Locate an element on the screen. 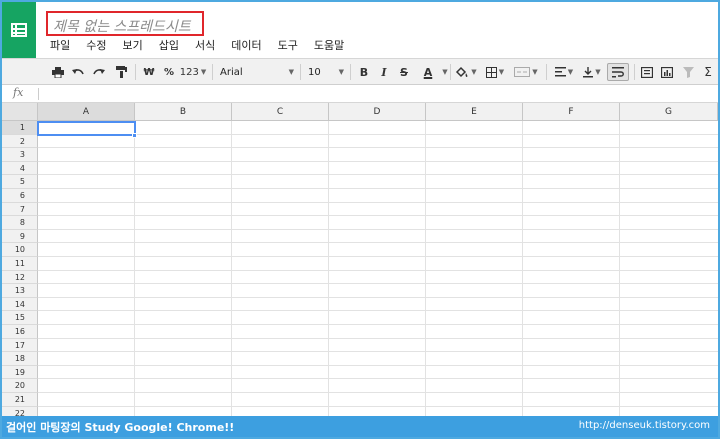 The width and height of the screenshot is (720, 439). text-wrap-icon is located at coordinates (618, 72).